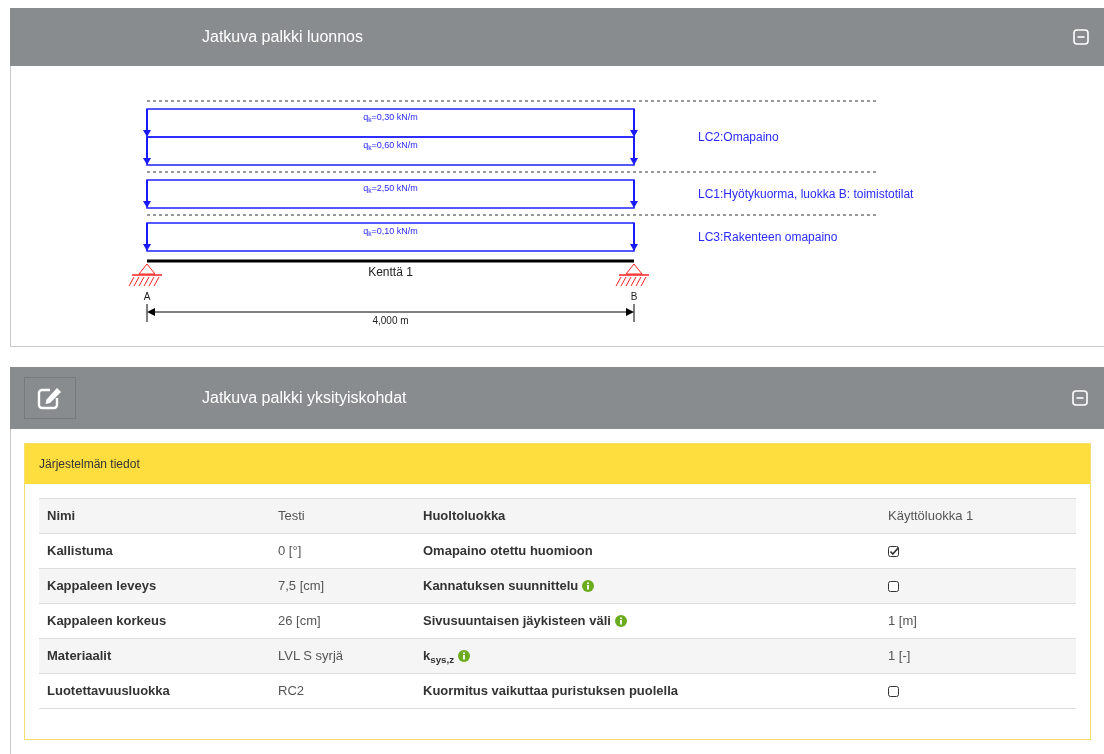 Image resolution: width=1104 pixels, height=754 pixels. Describe the element at coordinates (311, 656) in the screenshot. I see `table-cell-text: LVL S syrjä` at that location.